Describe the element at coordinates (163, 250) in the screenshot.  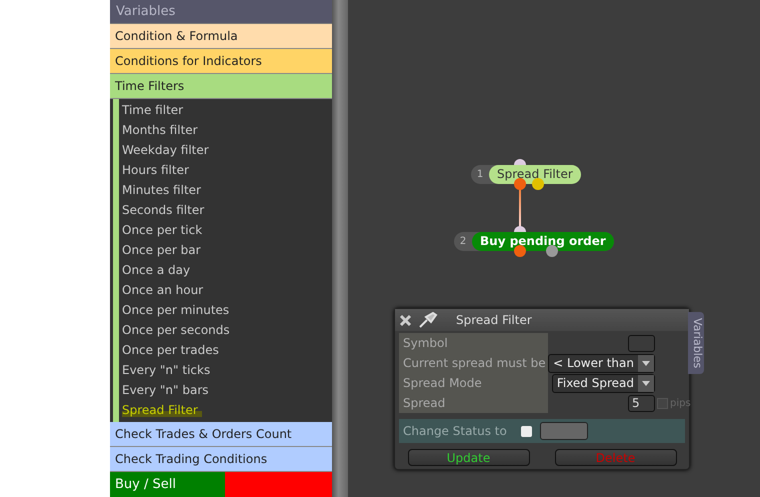
I see `filter-item: Once per bar` at that location.